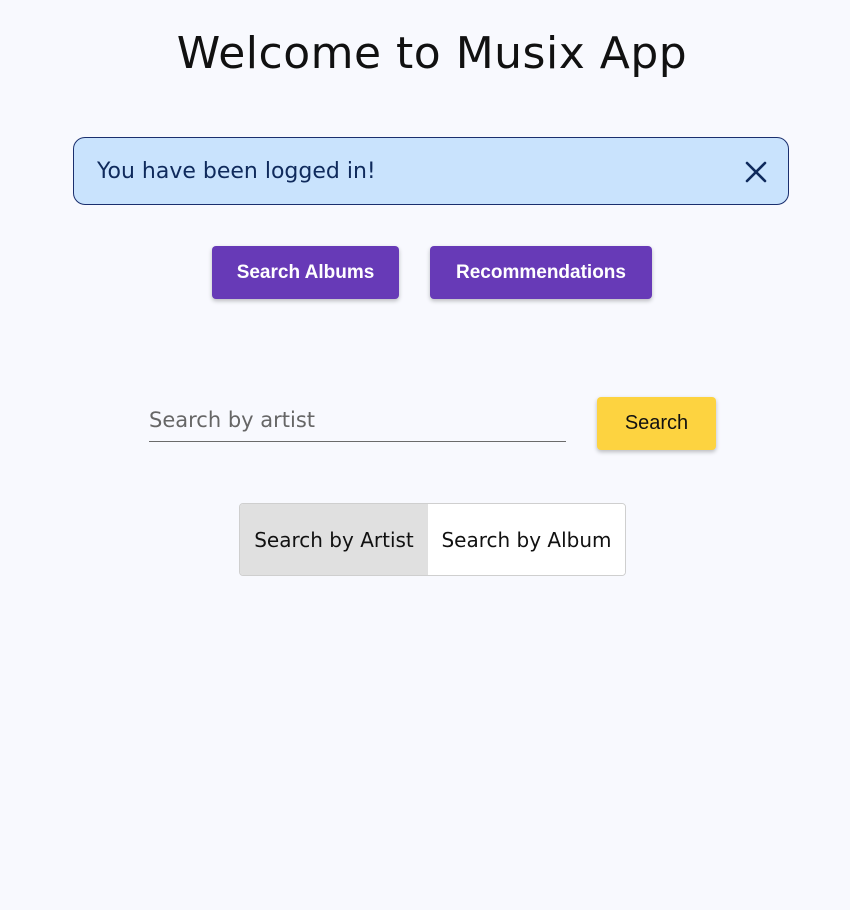  Describe the element at coordinates (656, 423) in the screenshot. I see `search-button: Search` at that location.